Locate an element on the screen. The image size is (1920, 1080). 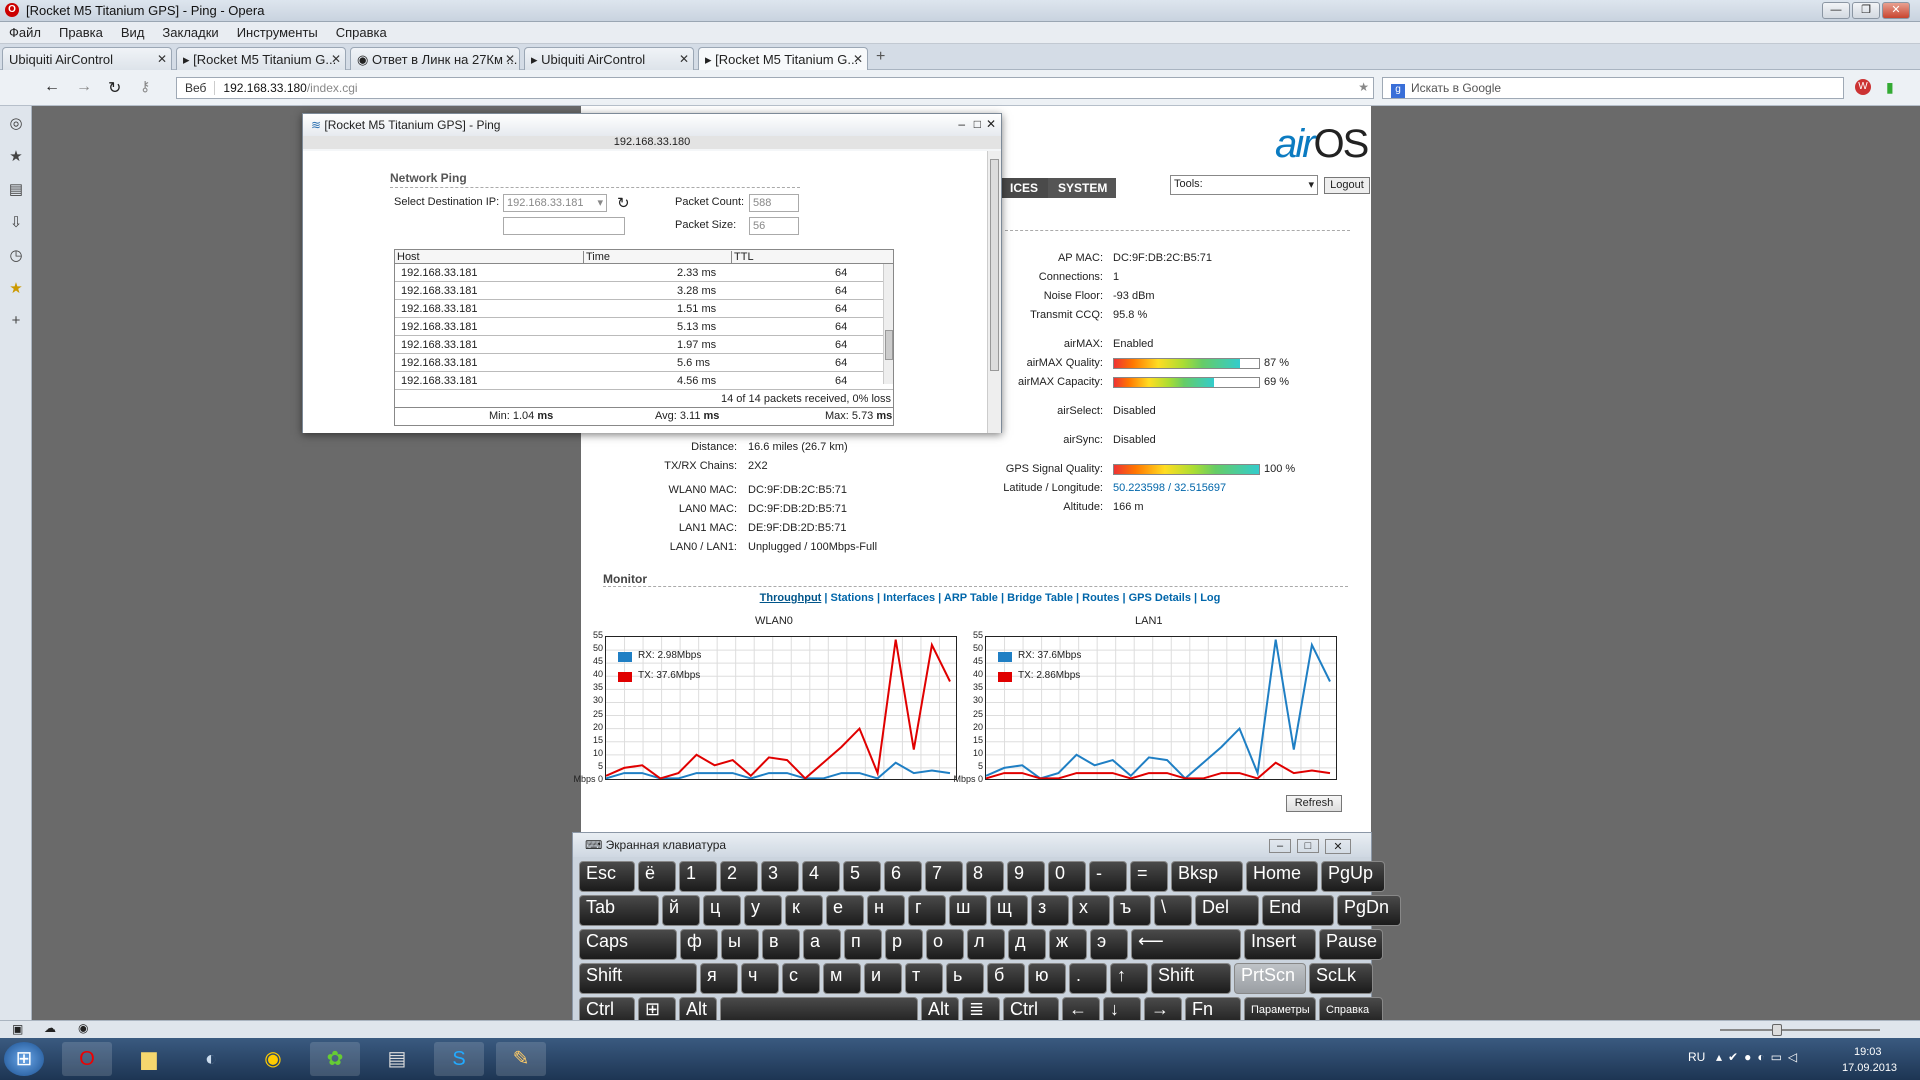
tab-aircontrol-1: Ubiquiti AirControl ✕ is located at coordinates (87, 58).